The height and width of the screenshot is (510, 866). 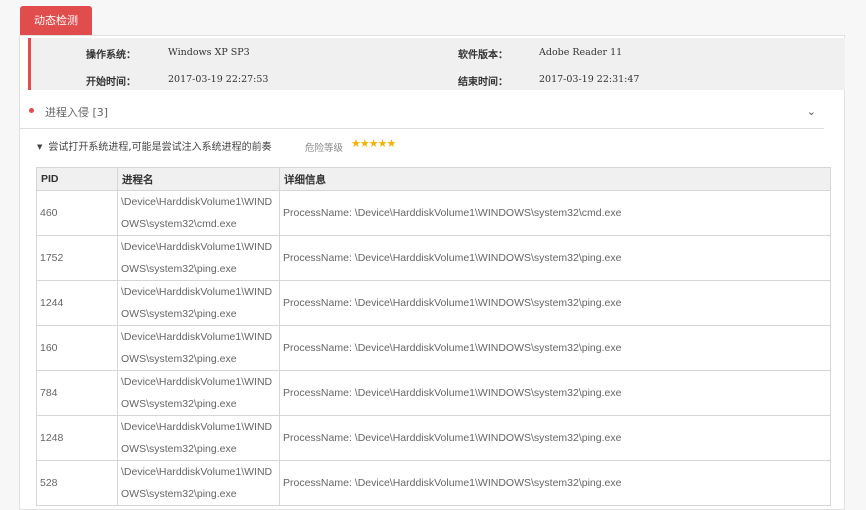 I want to click on section-title: 进程入侵 [3], so click(x=77, y=112).